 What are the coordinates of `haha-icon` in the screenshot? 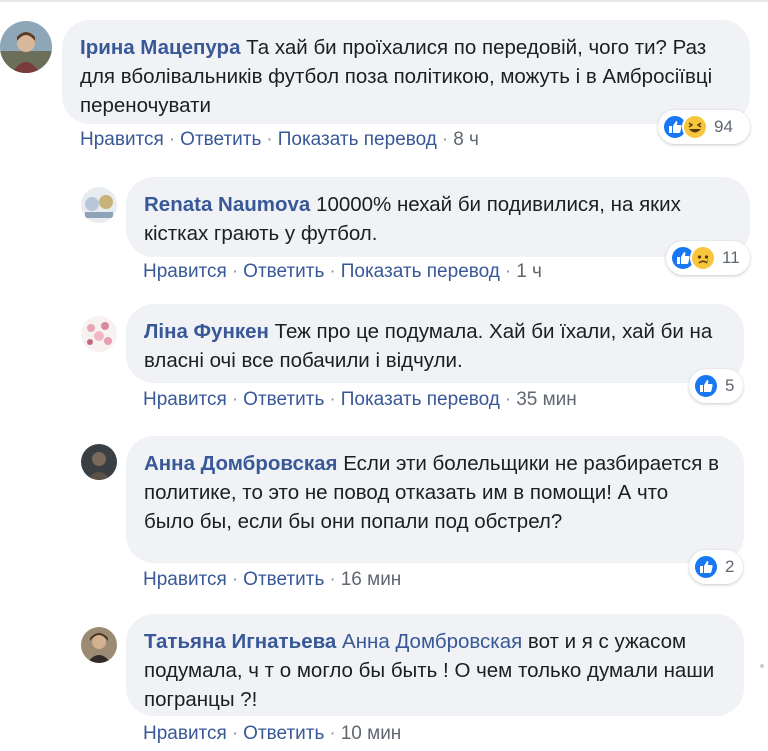 It's located at (695, 127).